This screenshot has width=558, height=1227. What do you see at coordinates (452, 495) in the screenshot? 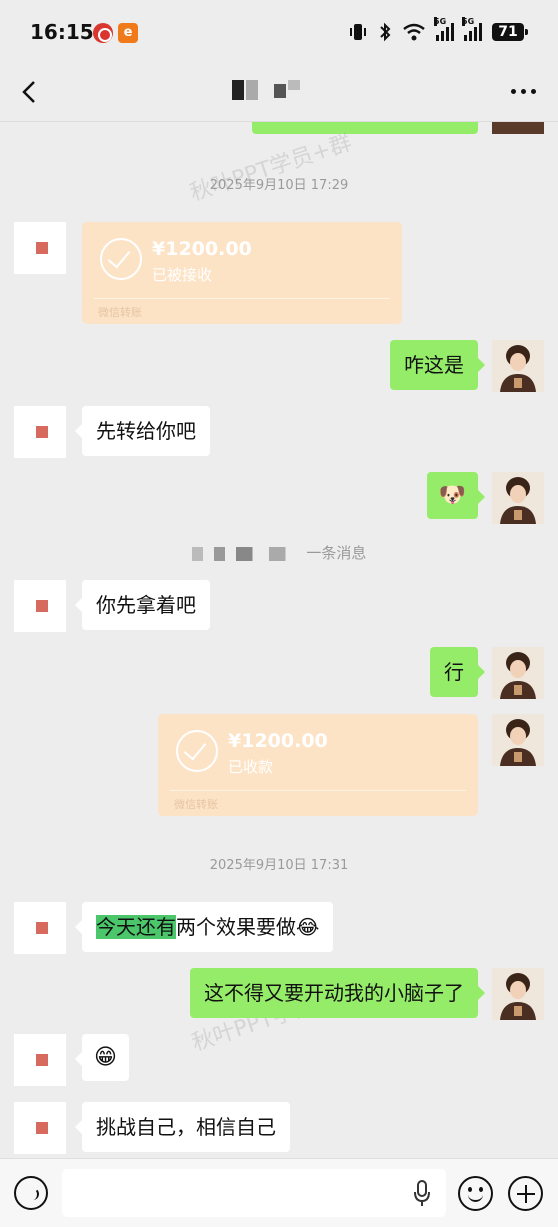
I see `dog-emoji: 🐶` at bounding box center [452, 495].